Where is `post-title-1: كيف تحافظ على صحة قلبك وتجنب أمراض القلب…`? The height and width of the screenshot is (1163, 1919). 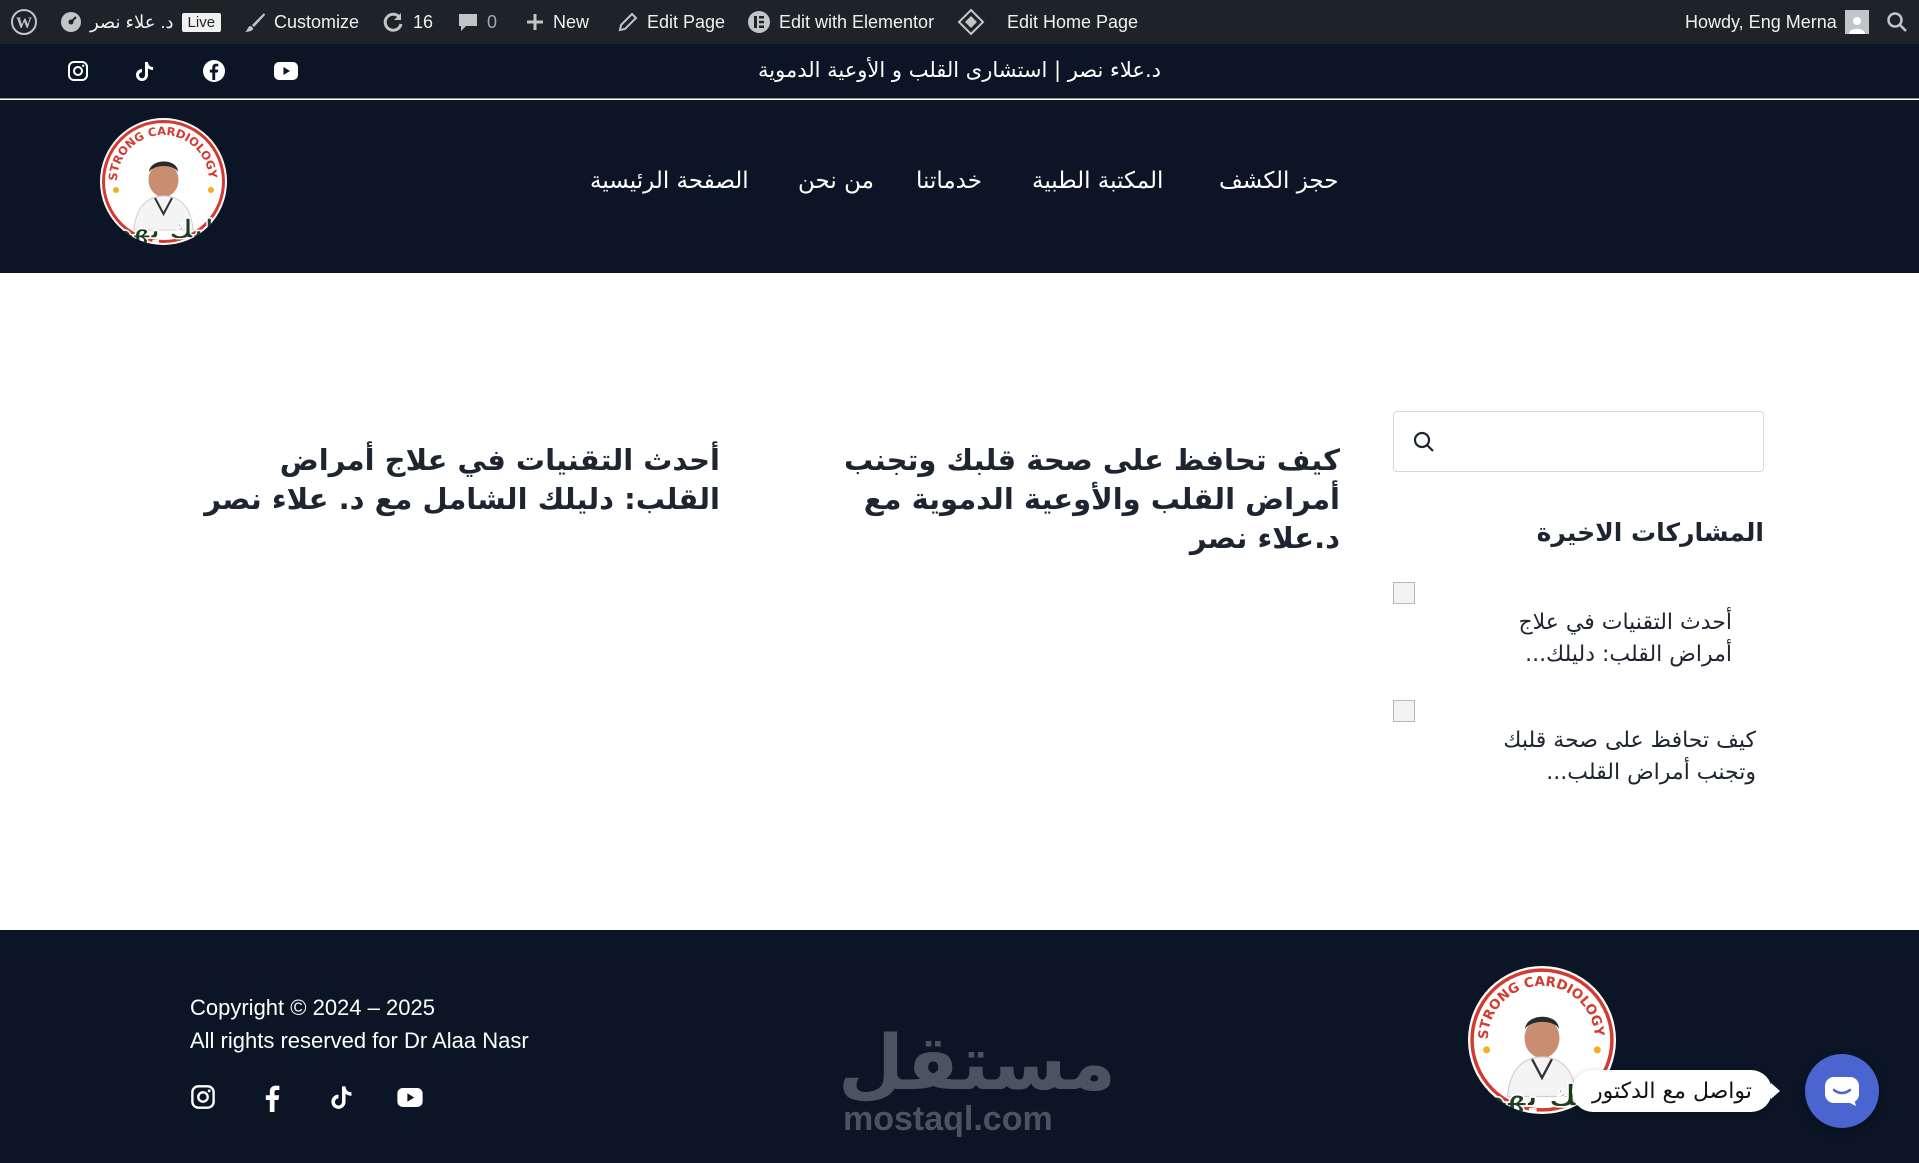
post-title-1: كيف تحافظ على صحة قلبك وتجنب أمراض القلب… is located at coordinates (1060, 499).